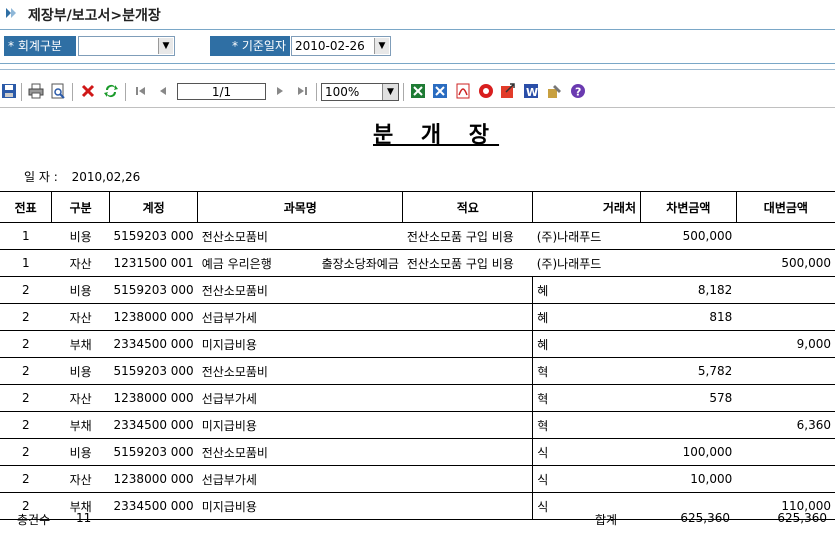 This screenshot has height=537, width=835. I want to click on refresh-icon, so click(111, 91).